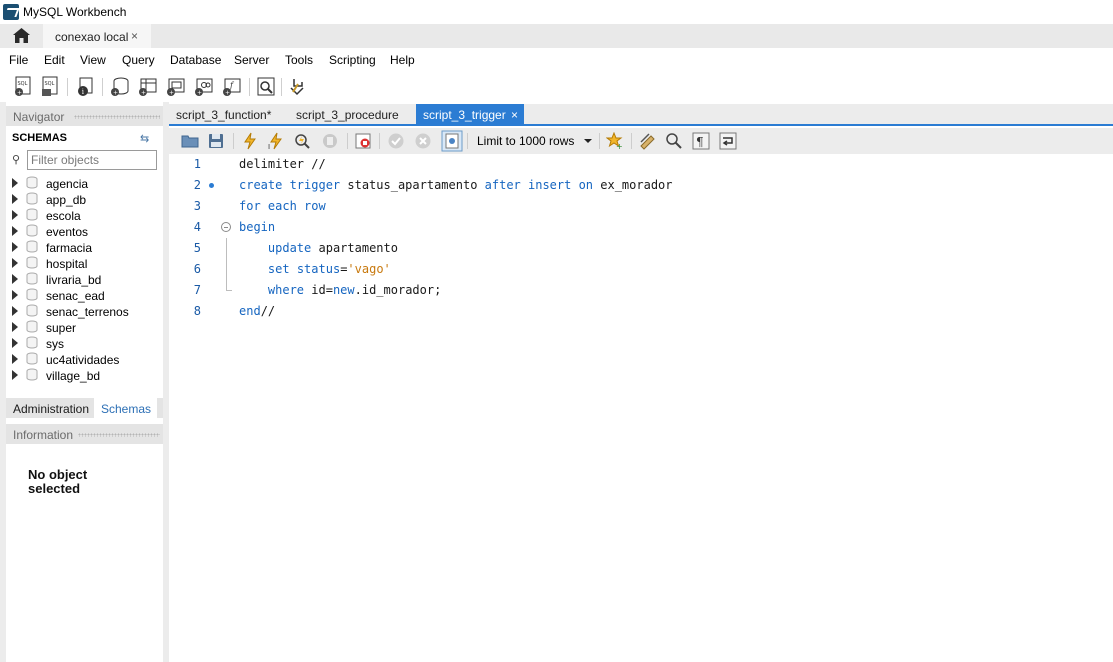  What do you see at coordinates (641, 227) in the screenshot?
I see `code-line: 4 begin` at bounding box center [641, 227].